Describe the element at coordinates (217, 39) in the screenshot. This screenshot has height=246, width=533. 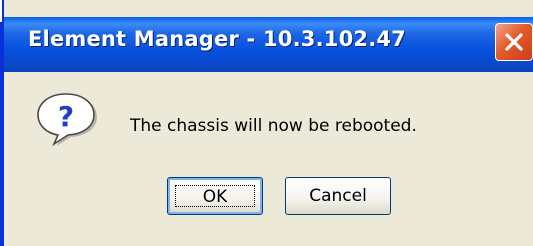
I see `window-title: Element Manager - 10.3.102.47` at that location.